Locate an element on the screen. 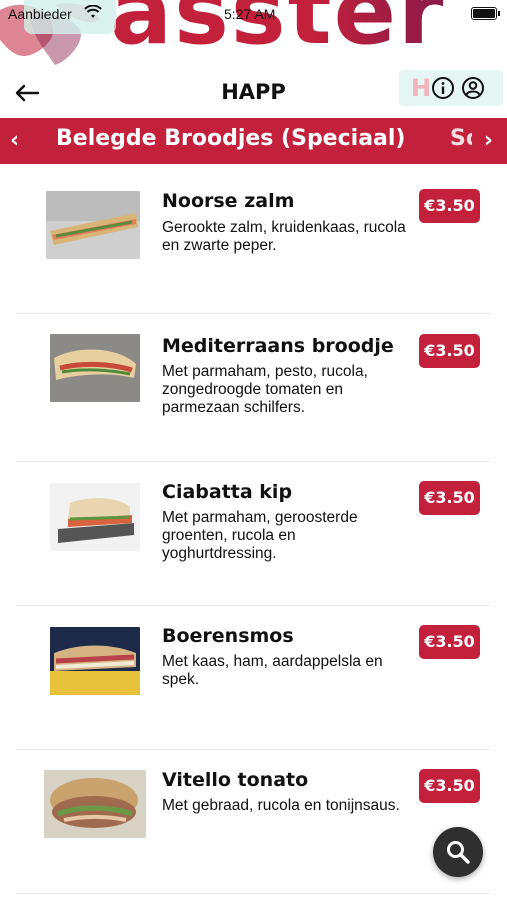 Image resolution: width=507 pixels, height=900 pixels. app-header: HAPP H is located at coordinates (253, 94).